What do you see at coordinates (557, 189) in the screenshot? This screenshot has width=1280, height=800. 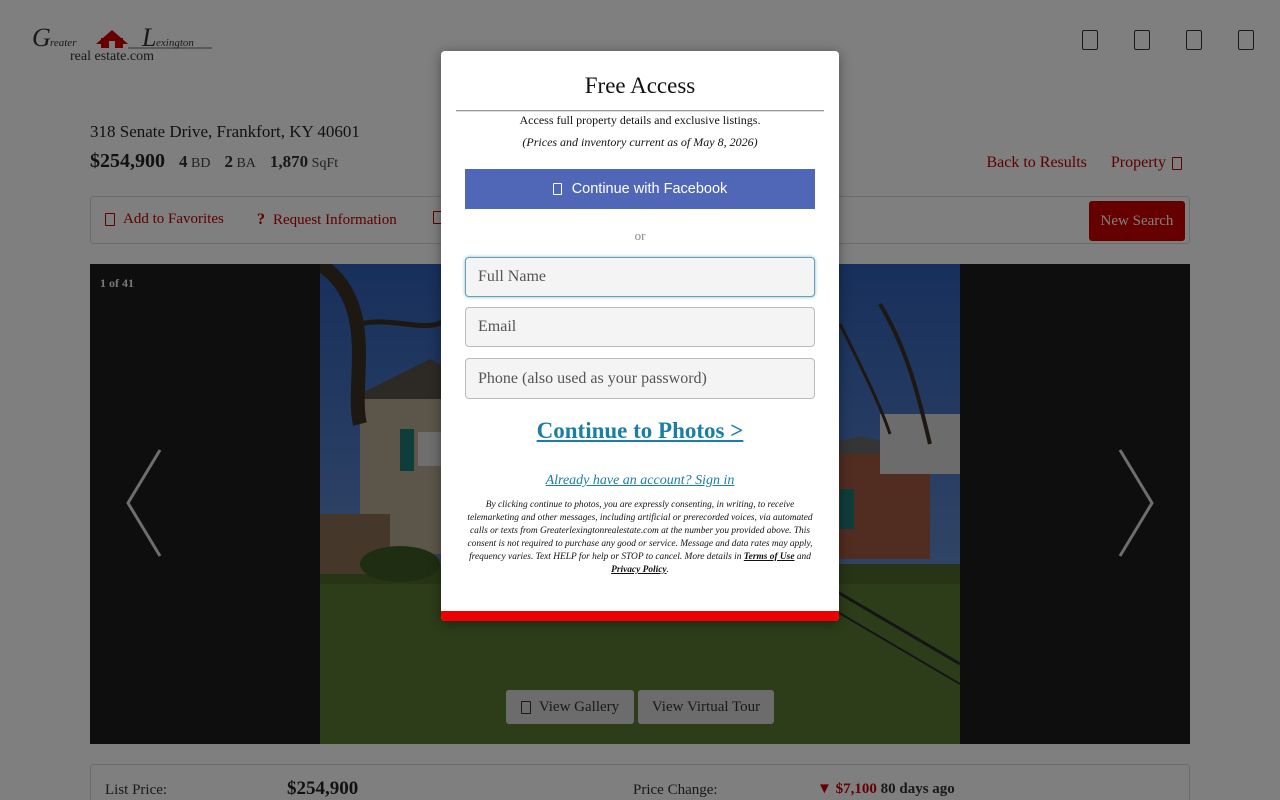 I see `facebook-icon` at bounding box center [557, 189].